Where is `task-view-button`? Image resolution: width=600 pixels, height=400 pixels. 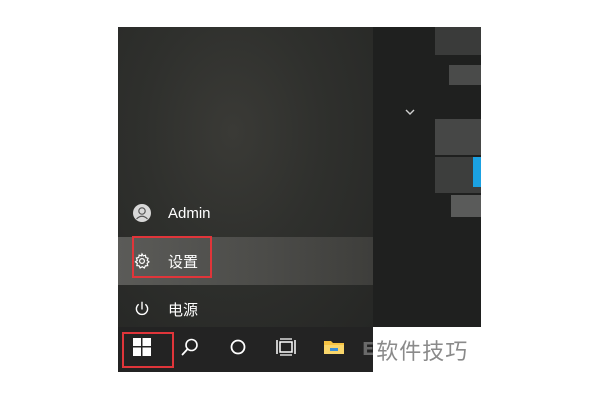
task-view-button is located at coordinates (286, 349).